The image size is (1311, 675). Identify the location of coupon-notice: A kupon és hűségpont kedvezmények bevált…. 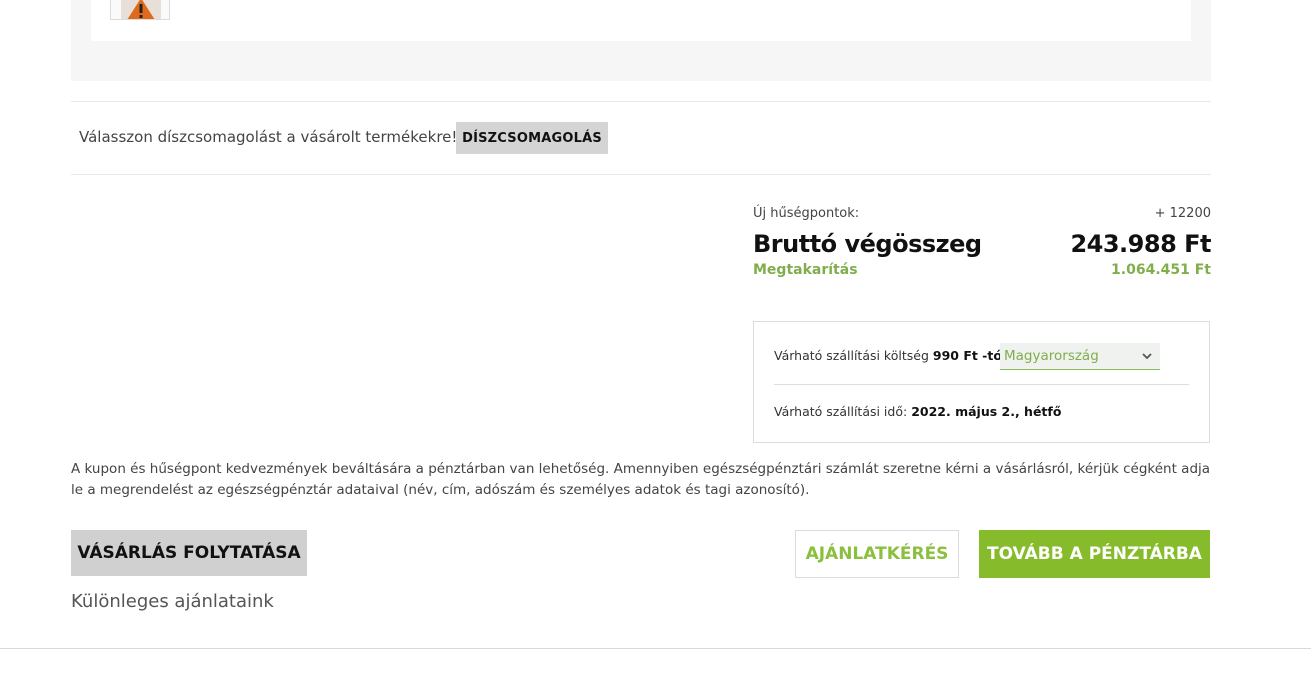
(641, 479).